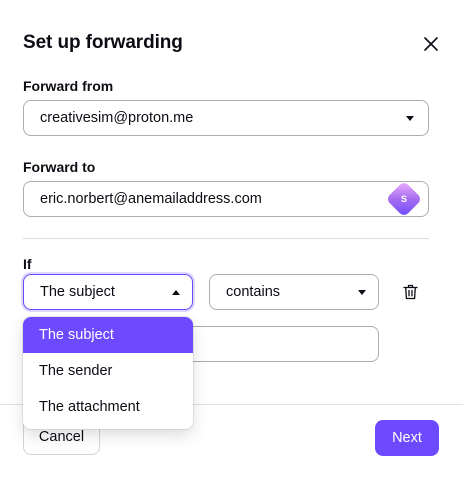  Describe the element at coordinates (68, 86) in the screenshot. I see `forward-from-label: Forward from` at that location.